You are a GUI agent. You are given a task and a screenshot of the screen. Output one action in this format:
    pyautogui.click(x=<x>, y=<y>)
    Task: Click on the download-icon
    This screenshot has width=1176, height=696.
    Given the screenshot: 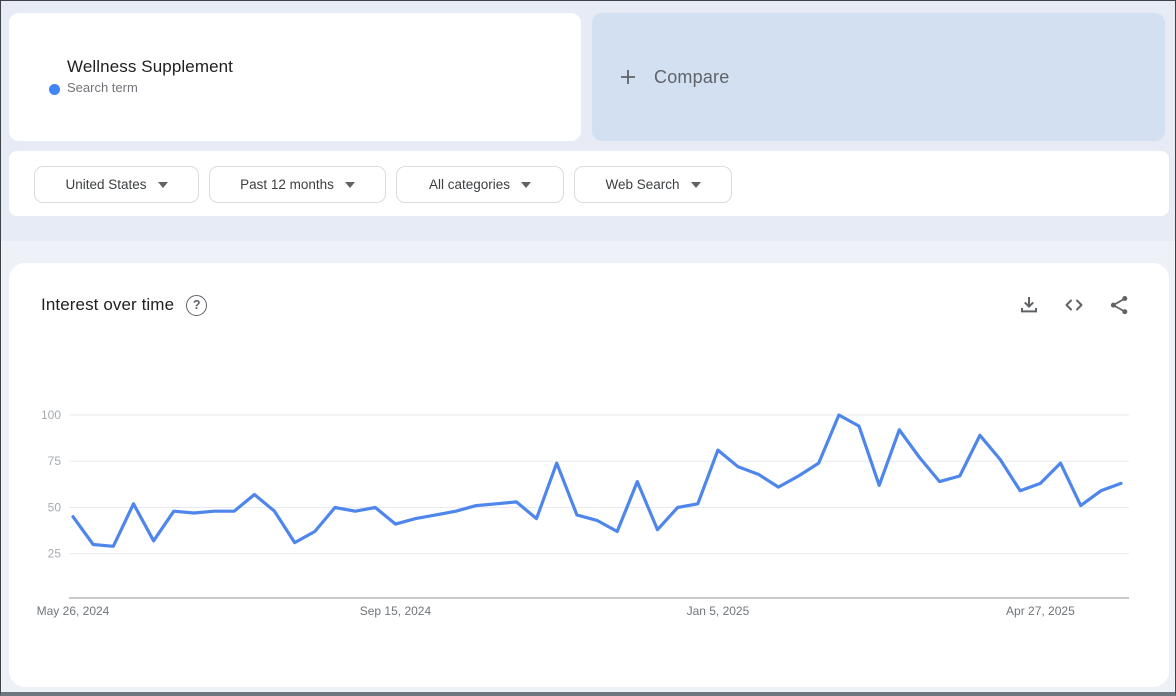 What is the action you would take?
    pyautogui.click(x=1029, y=305)
    